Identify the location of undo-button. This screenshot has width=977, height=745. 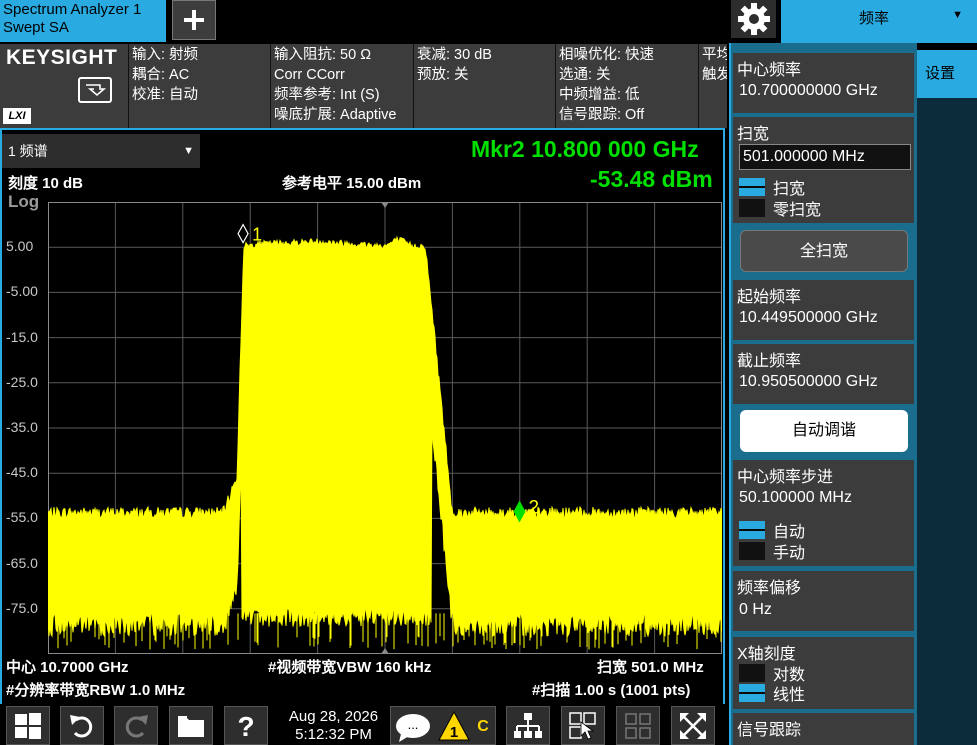
(82, 725).